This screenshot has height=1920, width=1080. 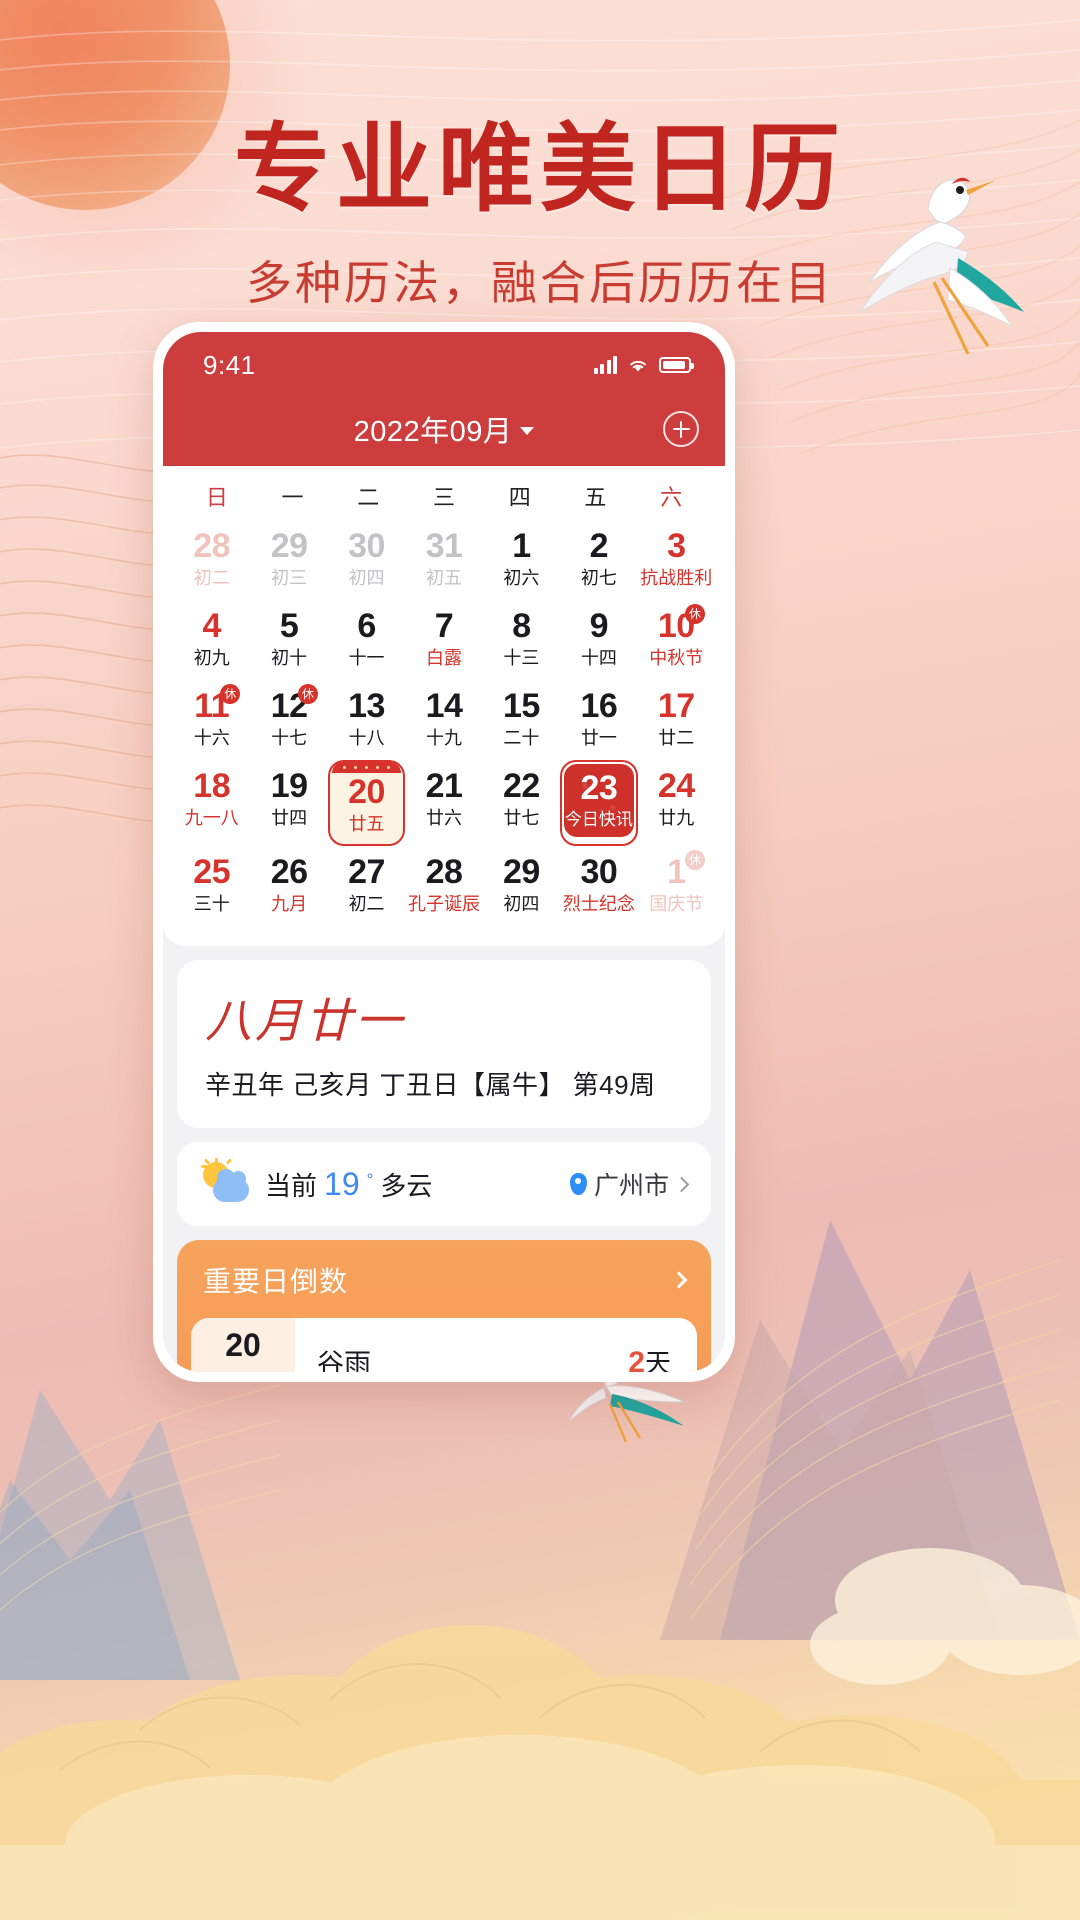 I want to click on add-event-button, so click(x=681, y=429).